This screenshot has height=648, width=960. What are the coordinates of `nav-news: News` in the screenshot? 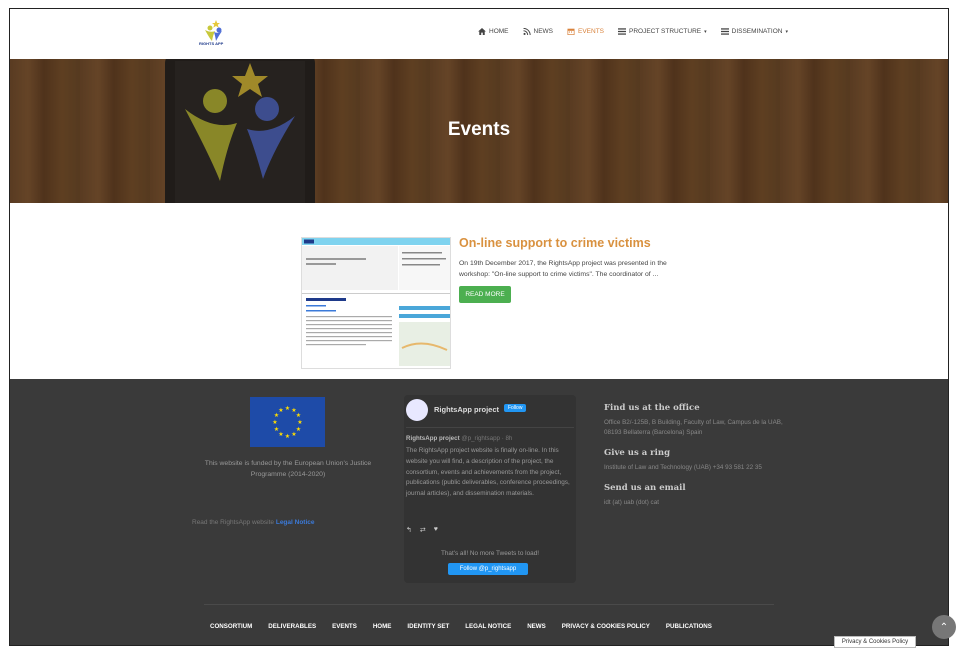 It's located at (538, 31).